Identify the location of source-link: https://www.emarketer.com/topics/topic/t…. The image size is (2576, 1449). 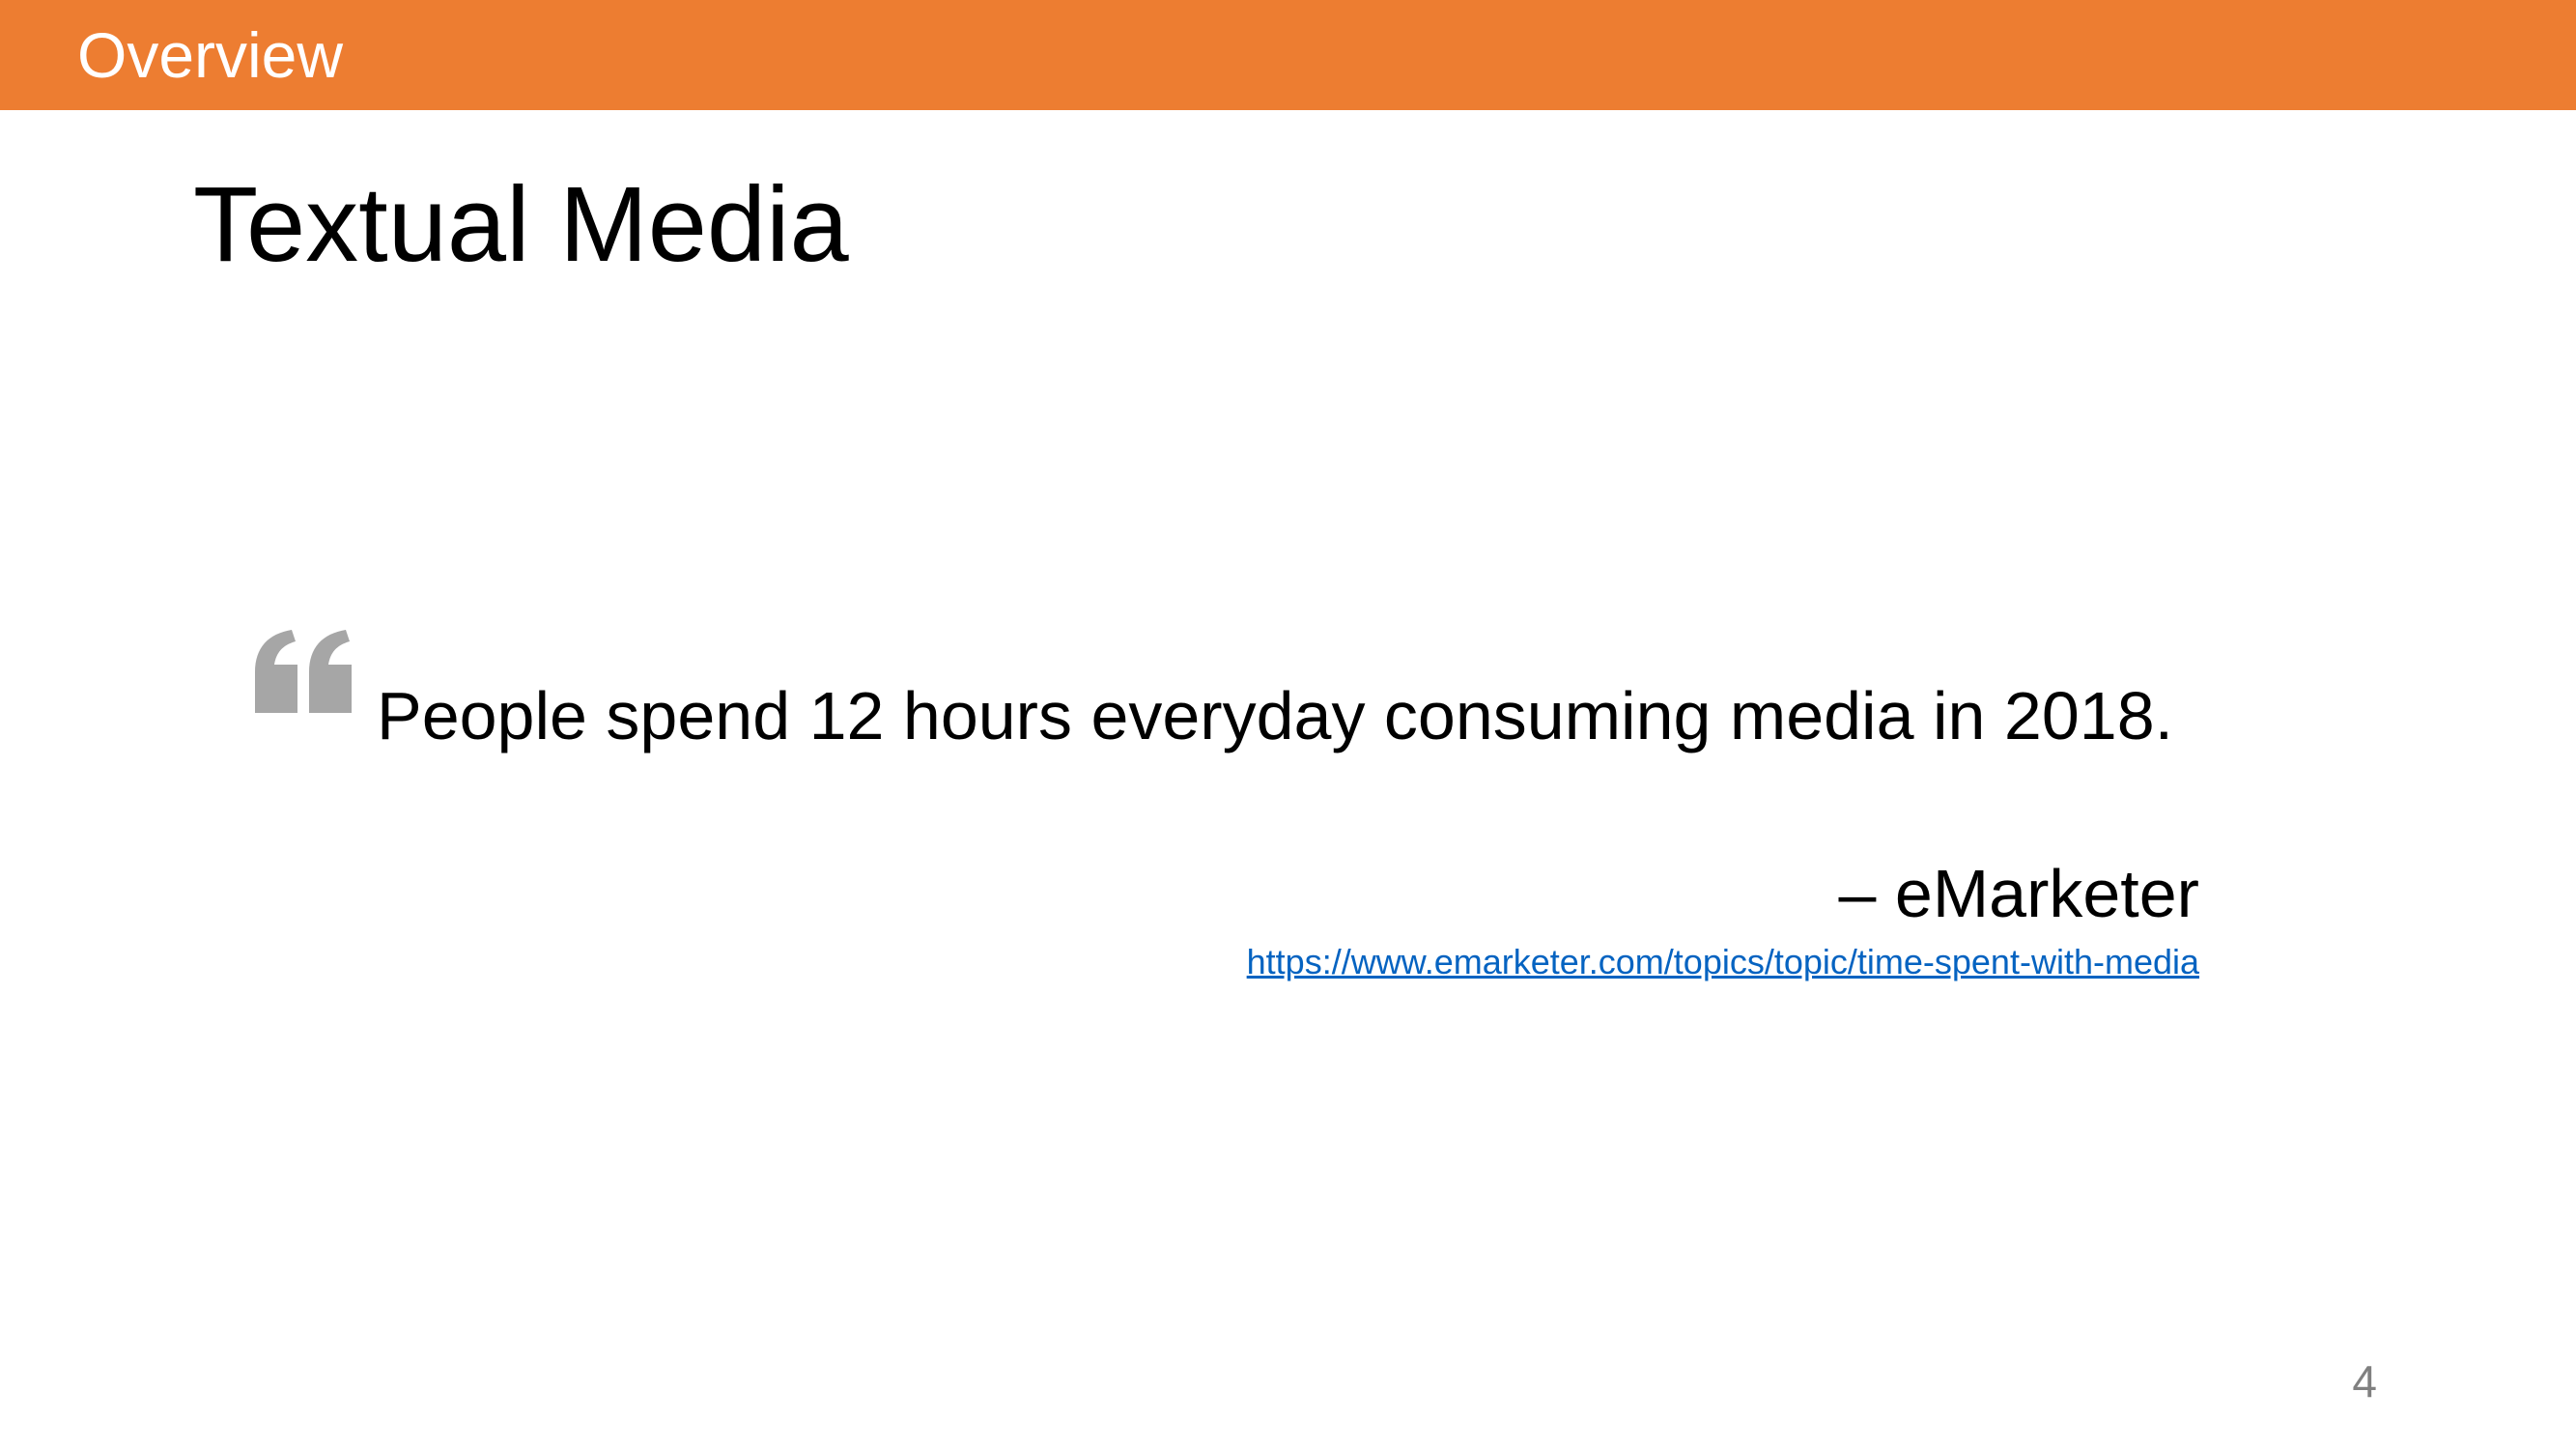
(1723, 962).